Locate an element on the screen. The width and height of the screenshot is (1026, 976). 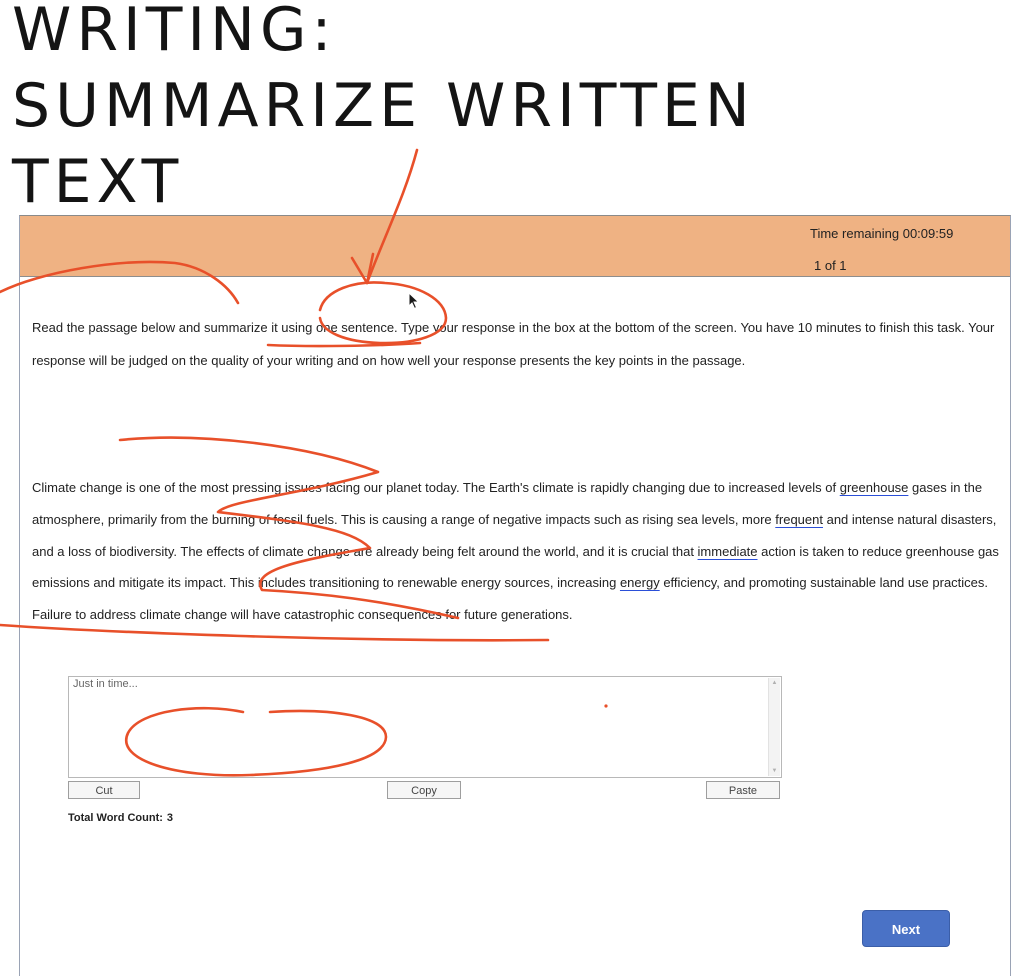
cut-button: Cut is located at coordinates (104, 790).